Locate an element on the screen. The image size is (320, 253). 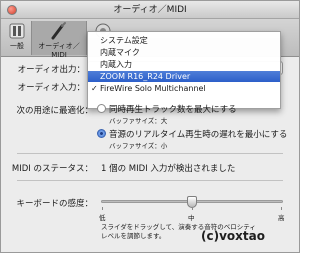
menu-item-label: 内蔵マイク is located at coordinates (120, 52).